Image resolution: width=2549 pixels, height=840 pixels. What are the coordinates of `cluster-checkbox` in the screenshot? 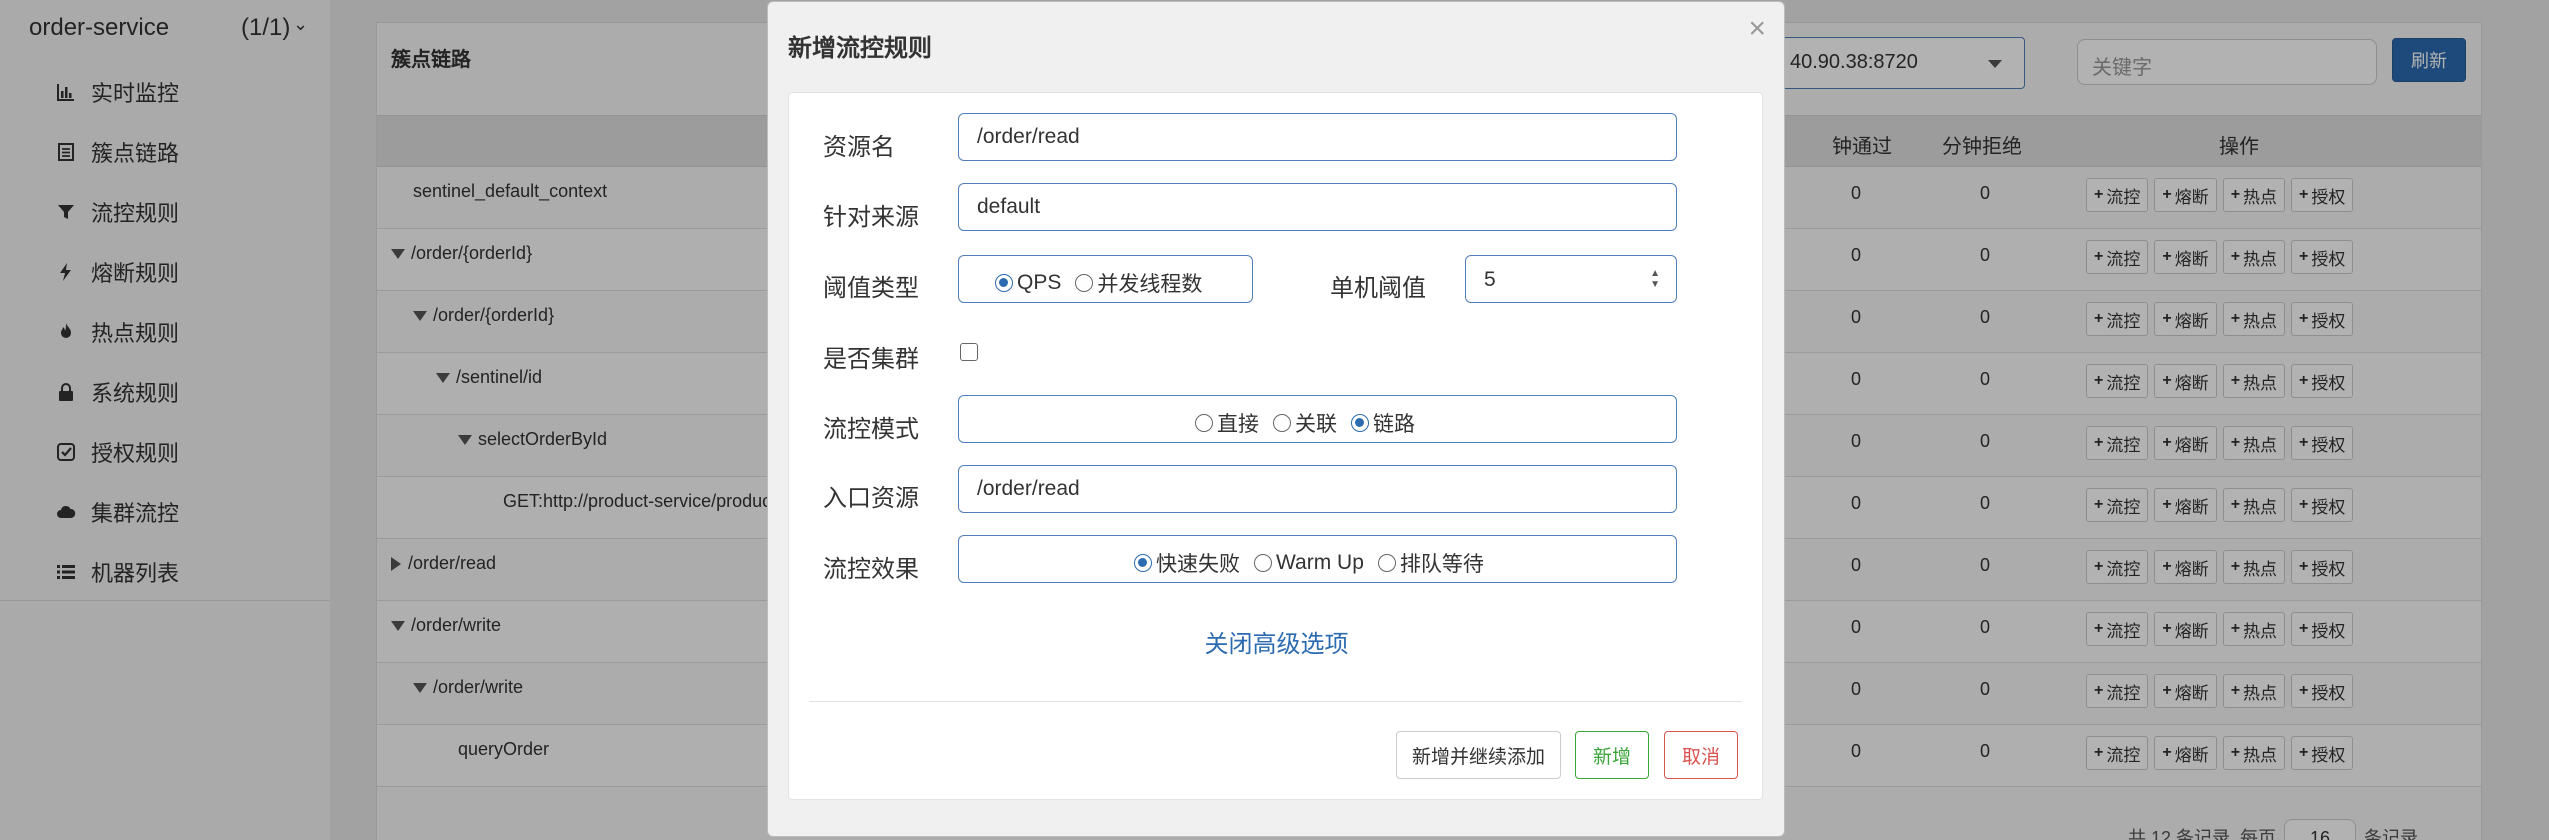 It's located at (969, 352).